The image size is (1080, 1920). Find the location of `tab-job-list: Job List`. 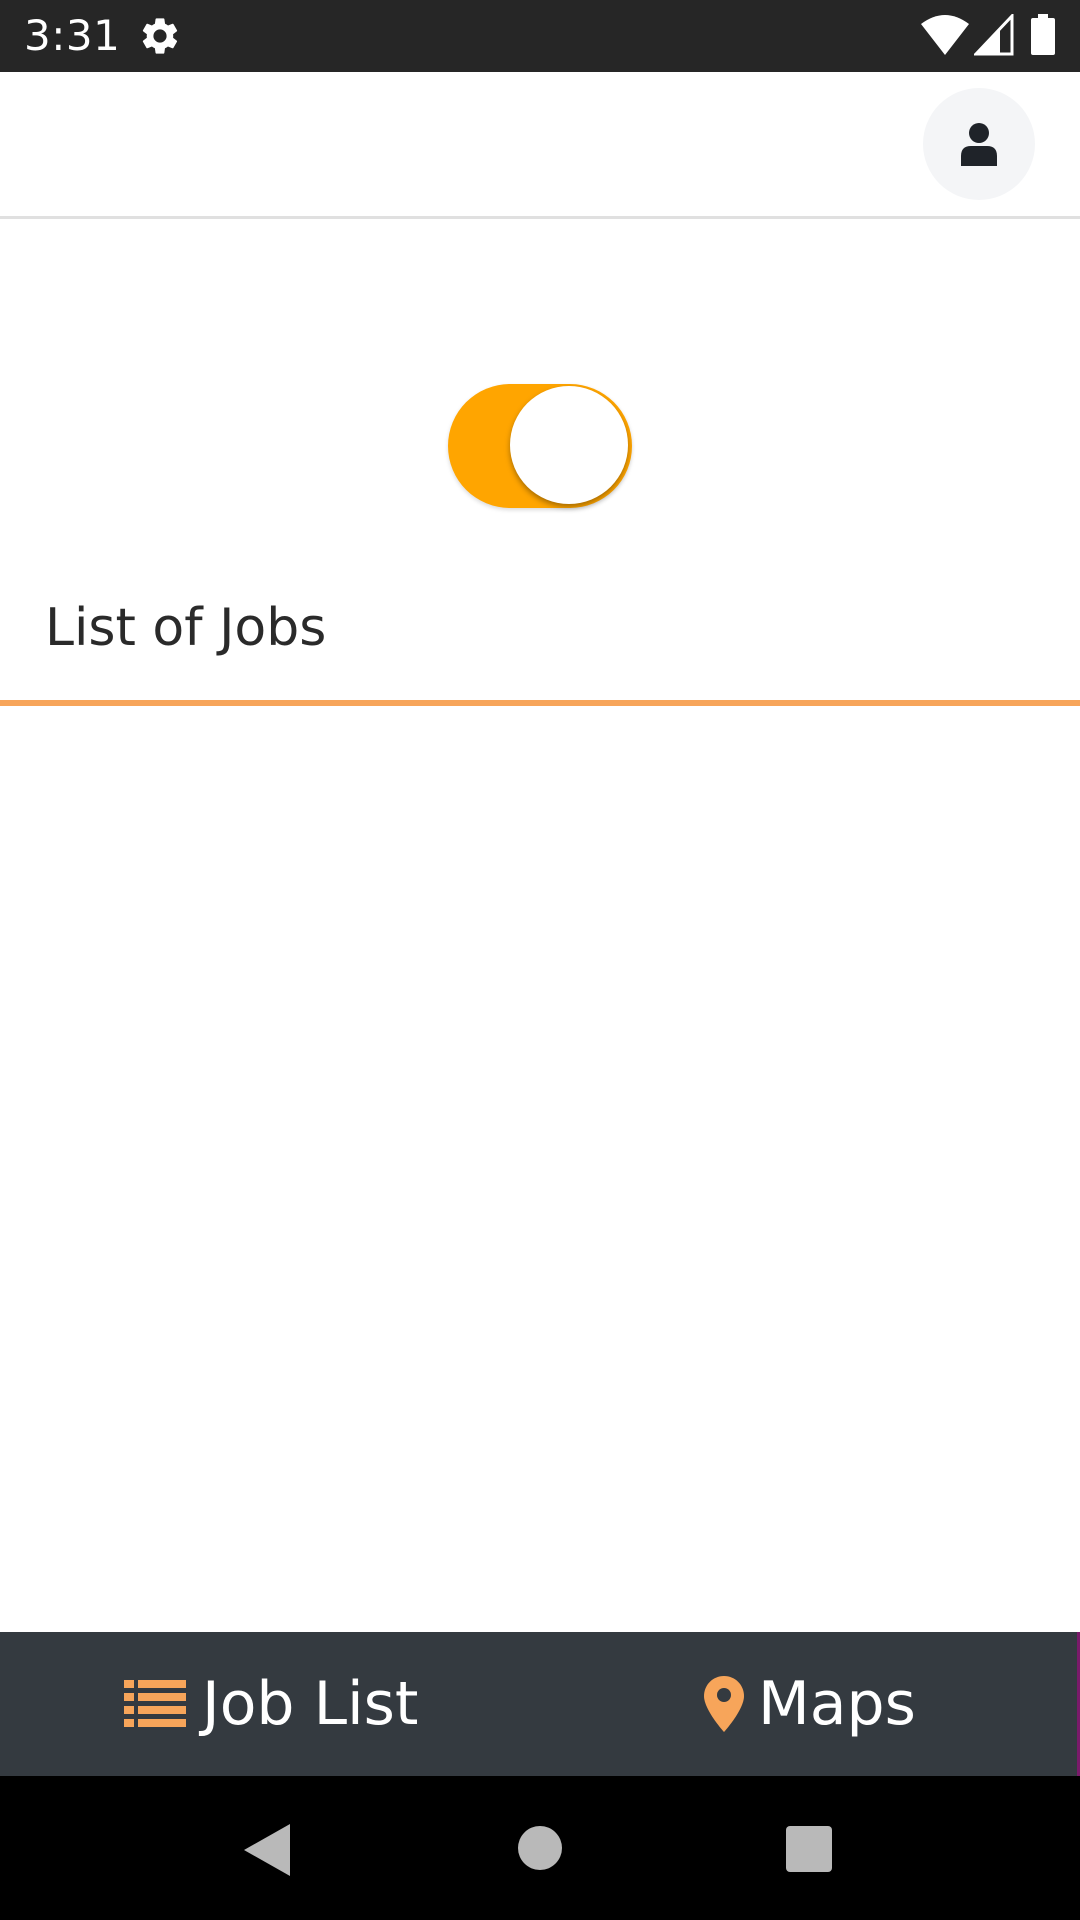

tab-job-list: Job List is located at coordinates (271, 1704).